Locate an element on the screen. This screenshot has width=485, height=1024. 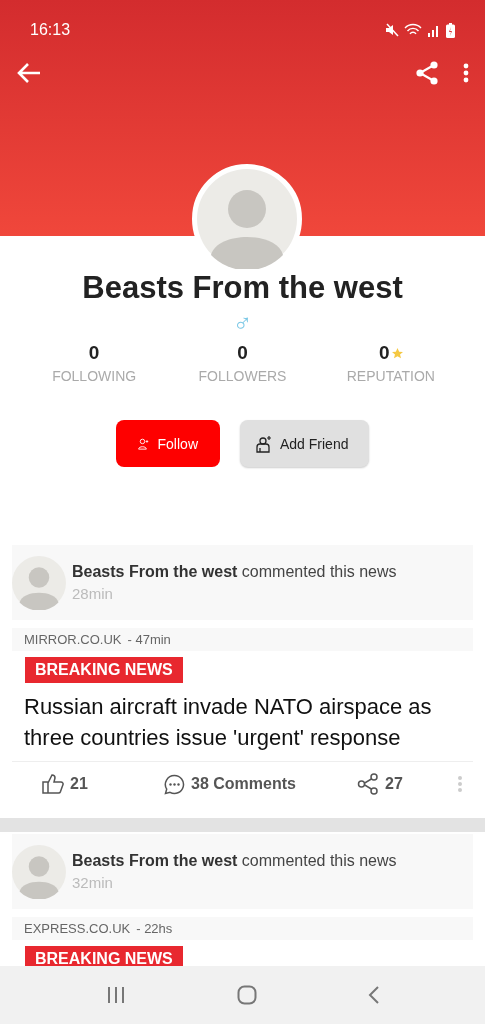
news-source: MIRROR.CO.UK is located at coordinates (73, 639).